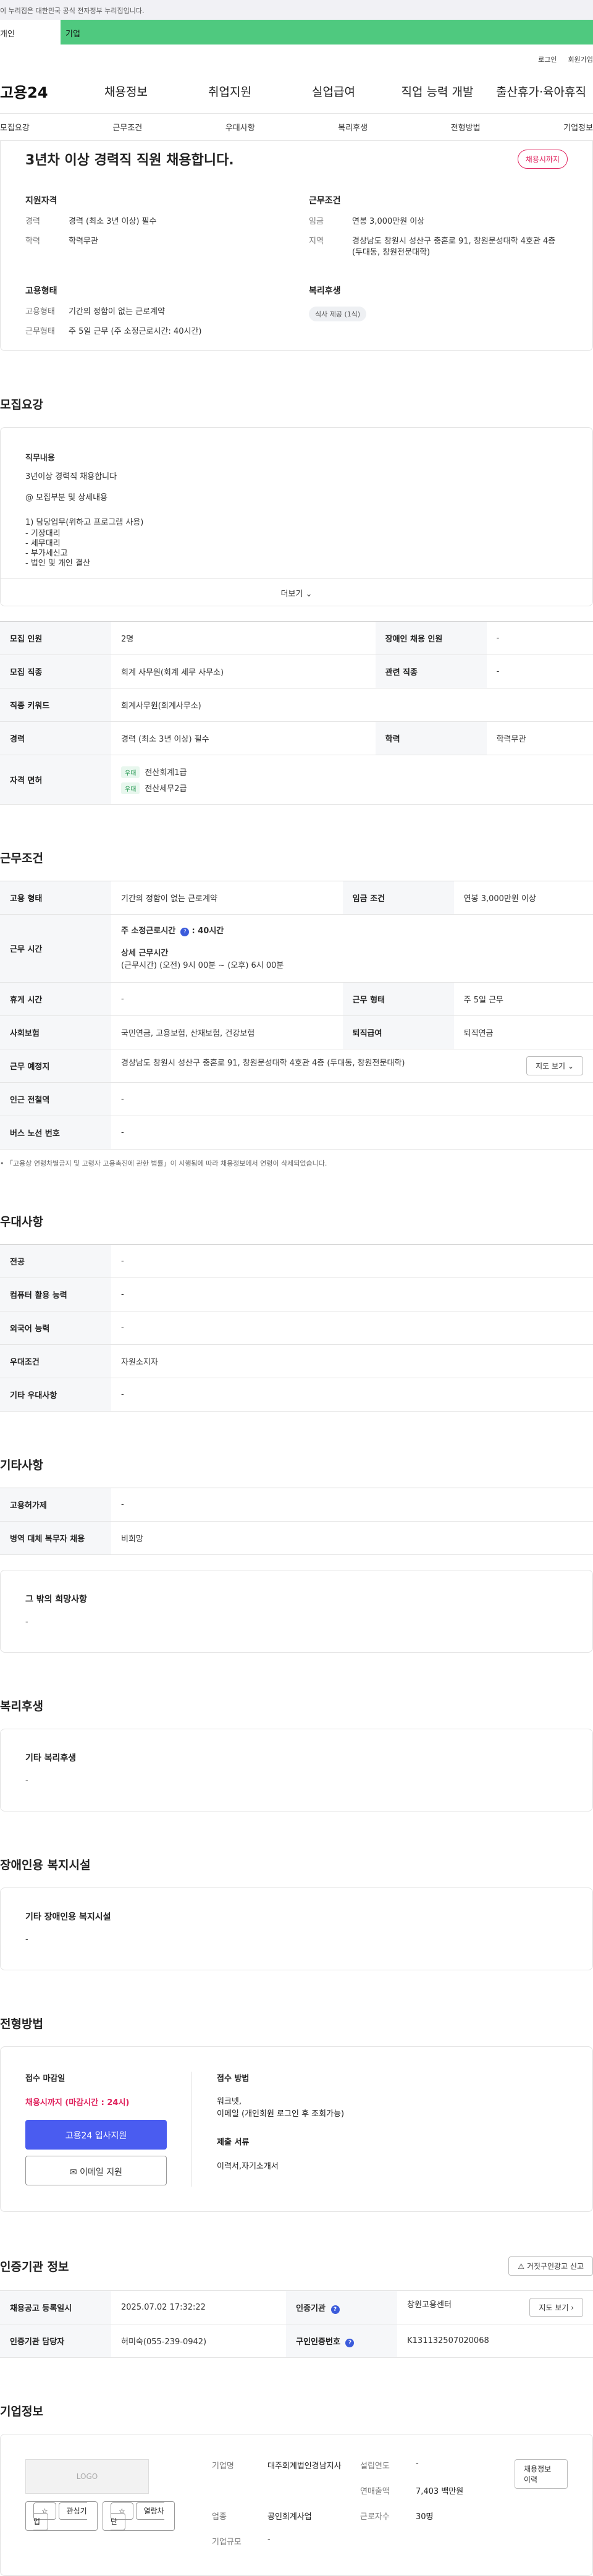 This screenshot has height=2576, width=593. What do you see at coordinates (148, 931) in the screenshot?
I see `hours-main-label: 주 소정근로시간` at bounding box center [148, 931].